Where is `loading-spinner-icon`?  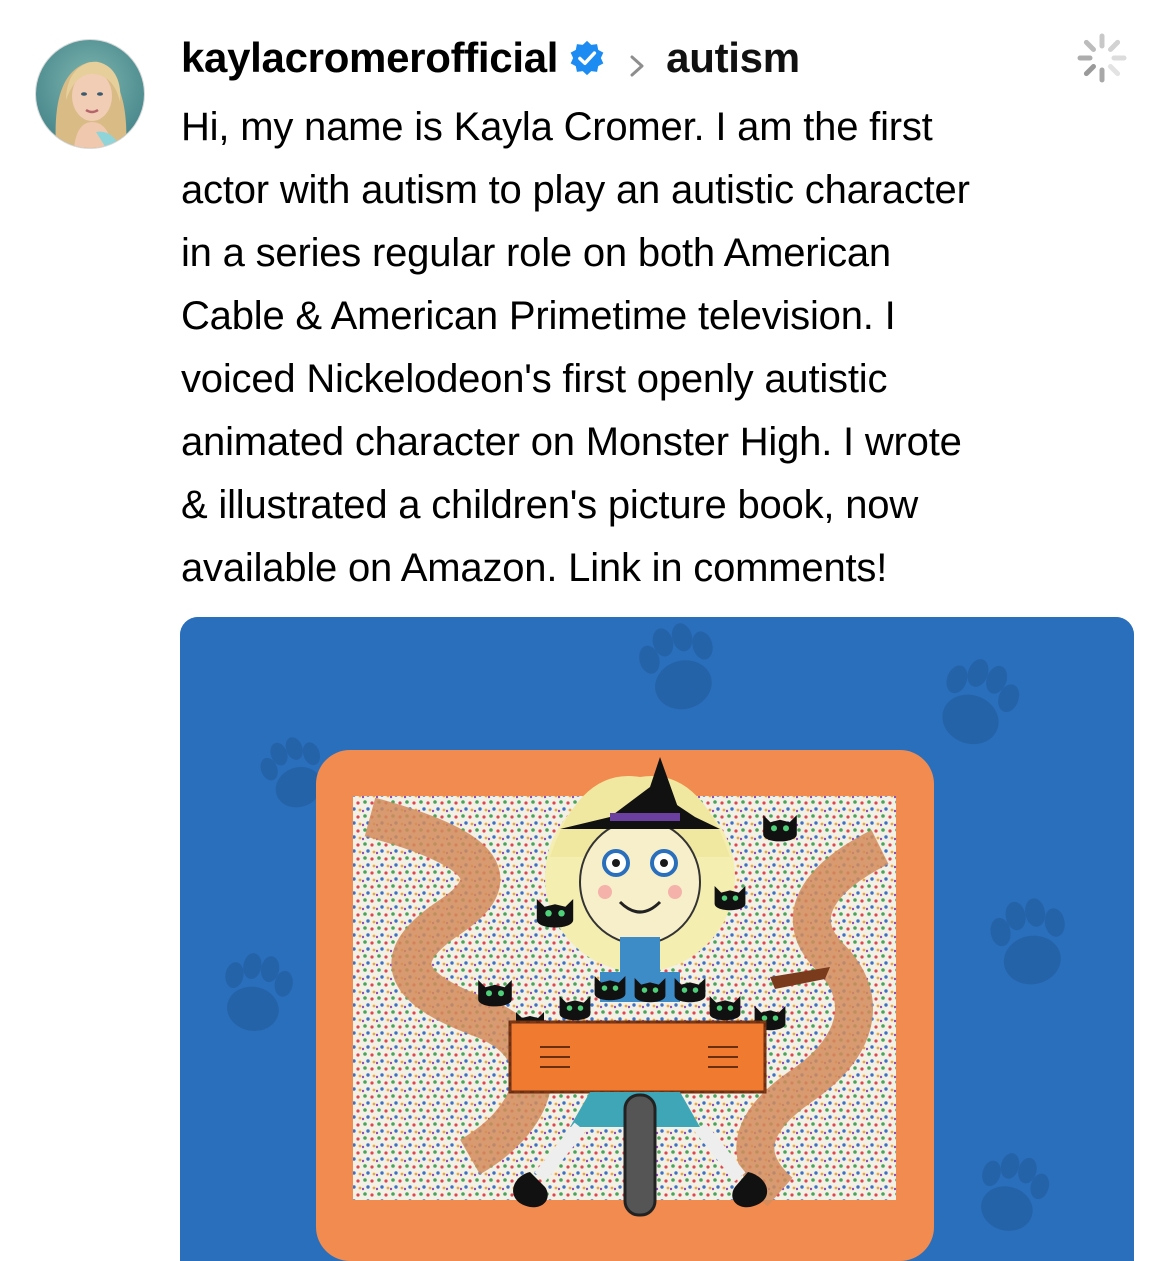 loading-spinner-icon is located at coordinates (1102, 58).